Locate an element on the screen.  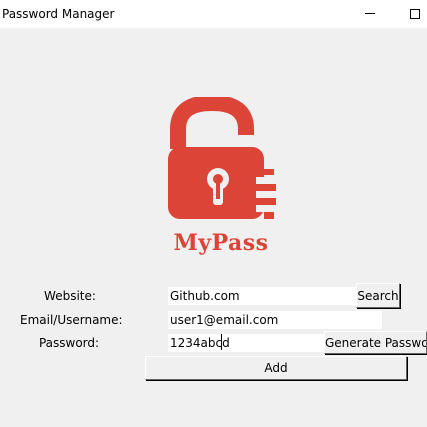
maximize-button is located at coordinates (410, 14).